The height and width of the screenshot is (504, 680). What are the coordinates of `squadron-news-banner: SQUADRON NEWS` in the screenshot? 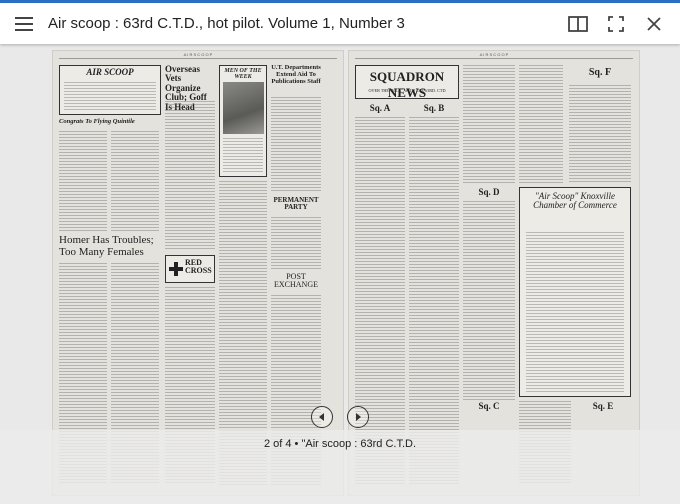 It's located at (407, 84).